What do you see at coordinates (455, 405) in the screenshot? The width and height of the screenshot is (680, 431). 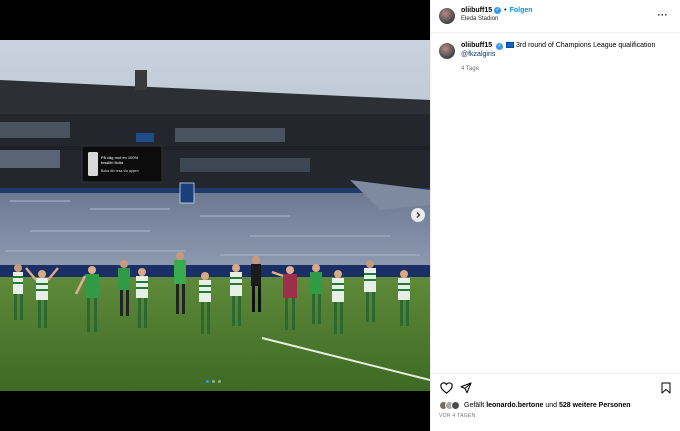 I see `liker-avatar` at bounding box center [455, 405].